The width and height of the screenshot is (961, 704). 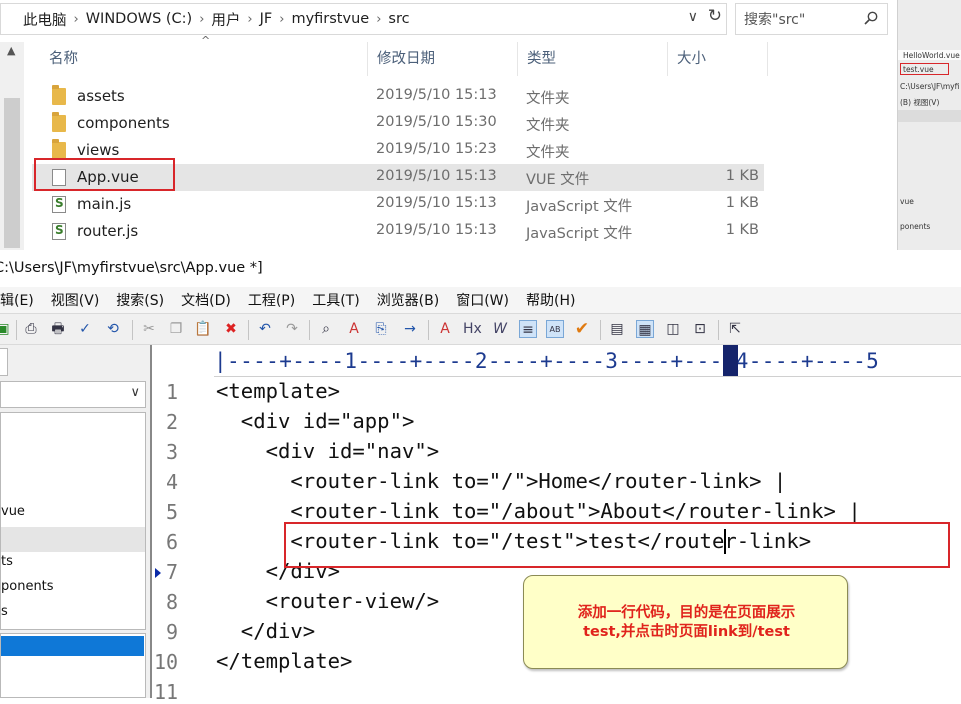 I want to click on file-view-icon: ▦, so click(x=645, y=329).